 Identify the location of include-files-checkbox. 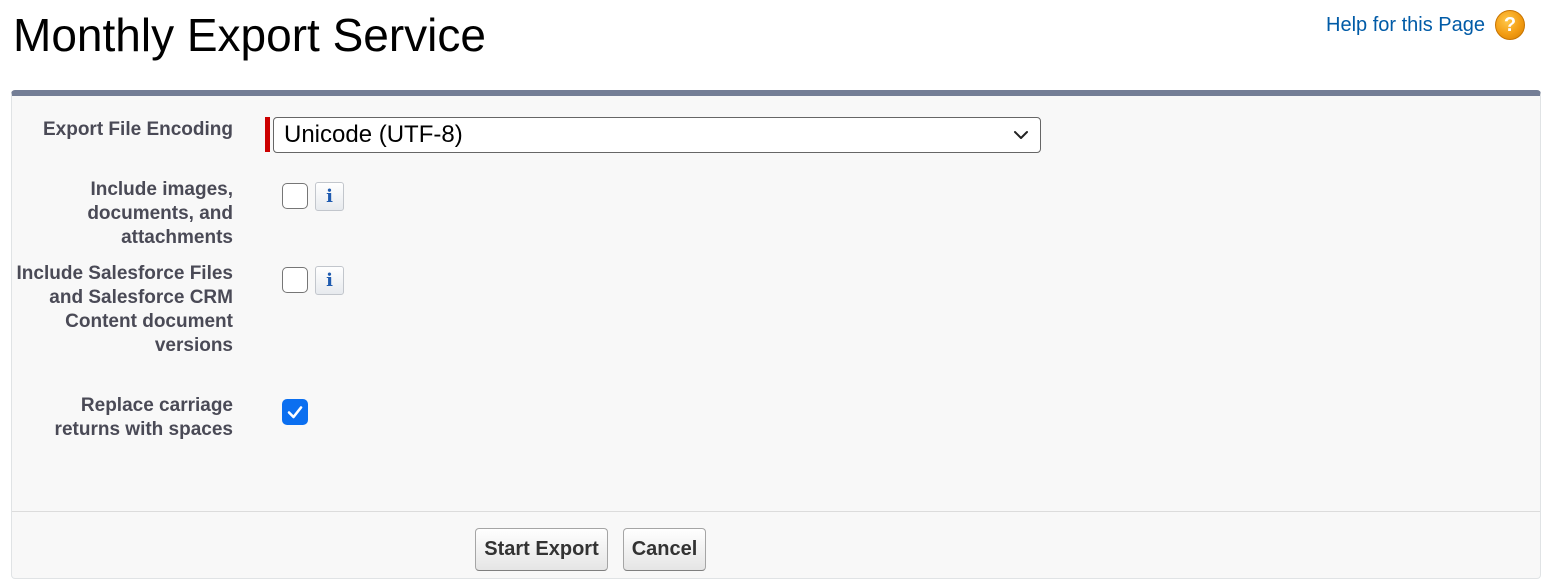
(295, 280).